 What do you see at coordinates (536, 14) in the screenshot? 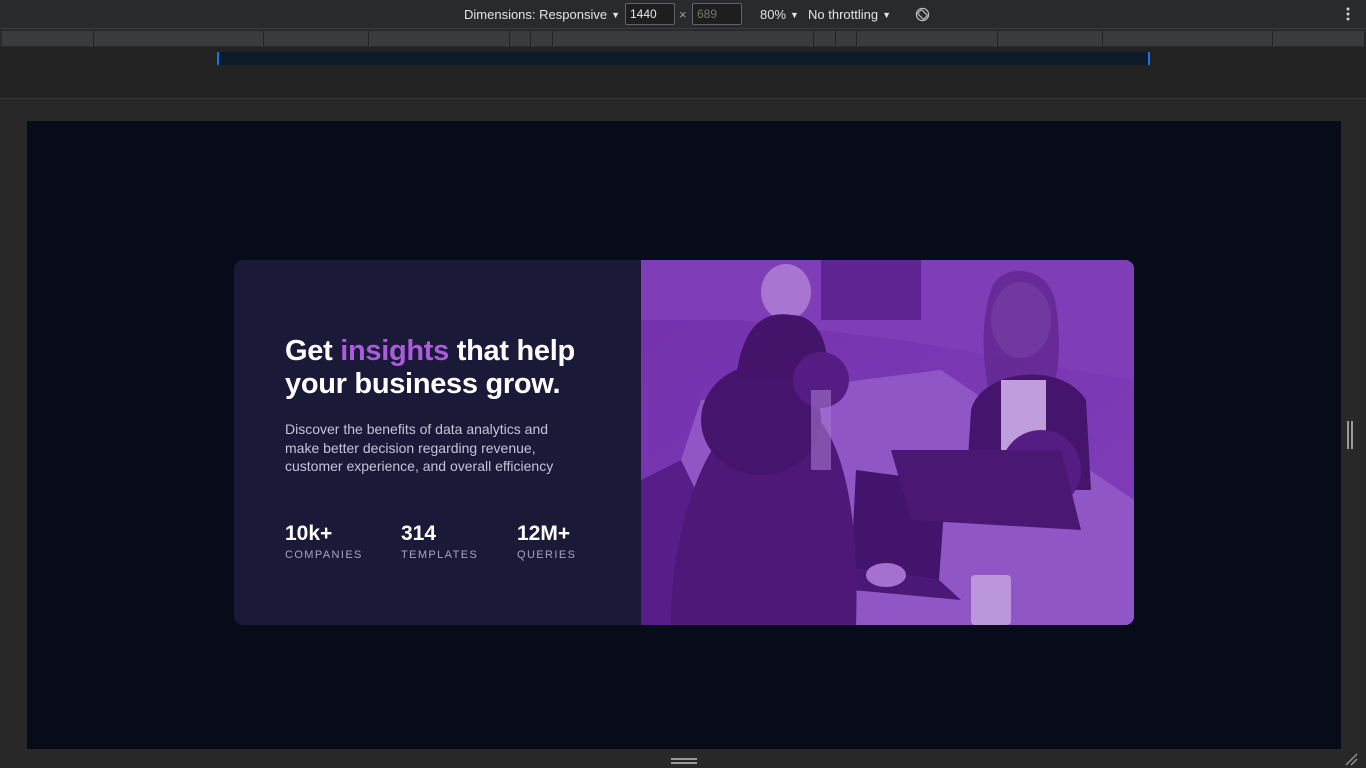
I see `dimensions-label: Dimensions: Responsive` at bounding box center [536, 14].